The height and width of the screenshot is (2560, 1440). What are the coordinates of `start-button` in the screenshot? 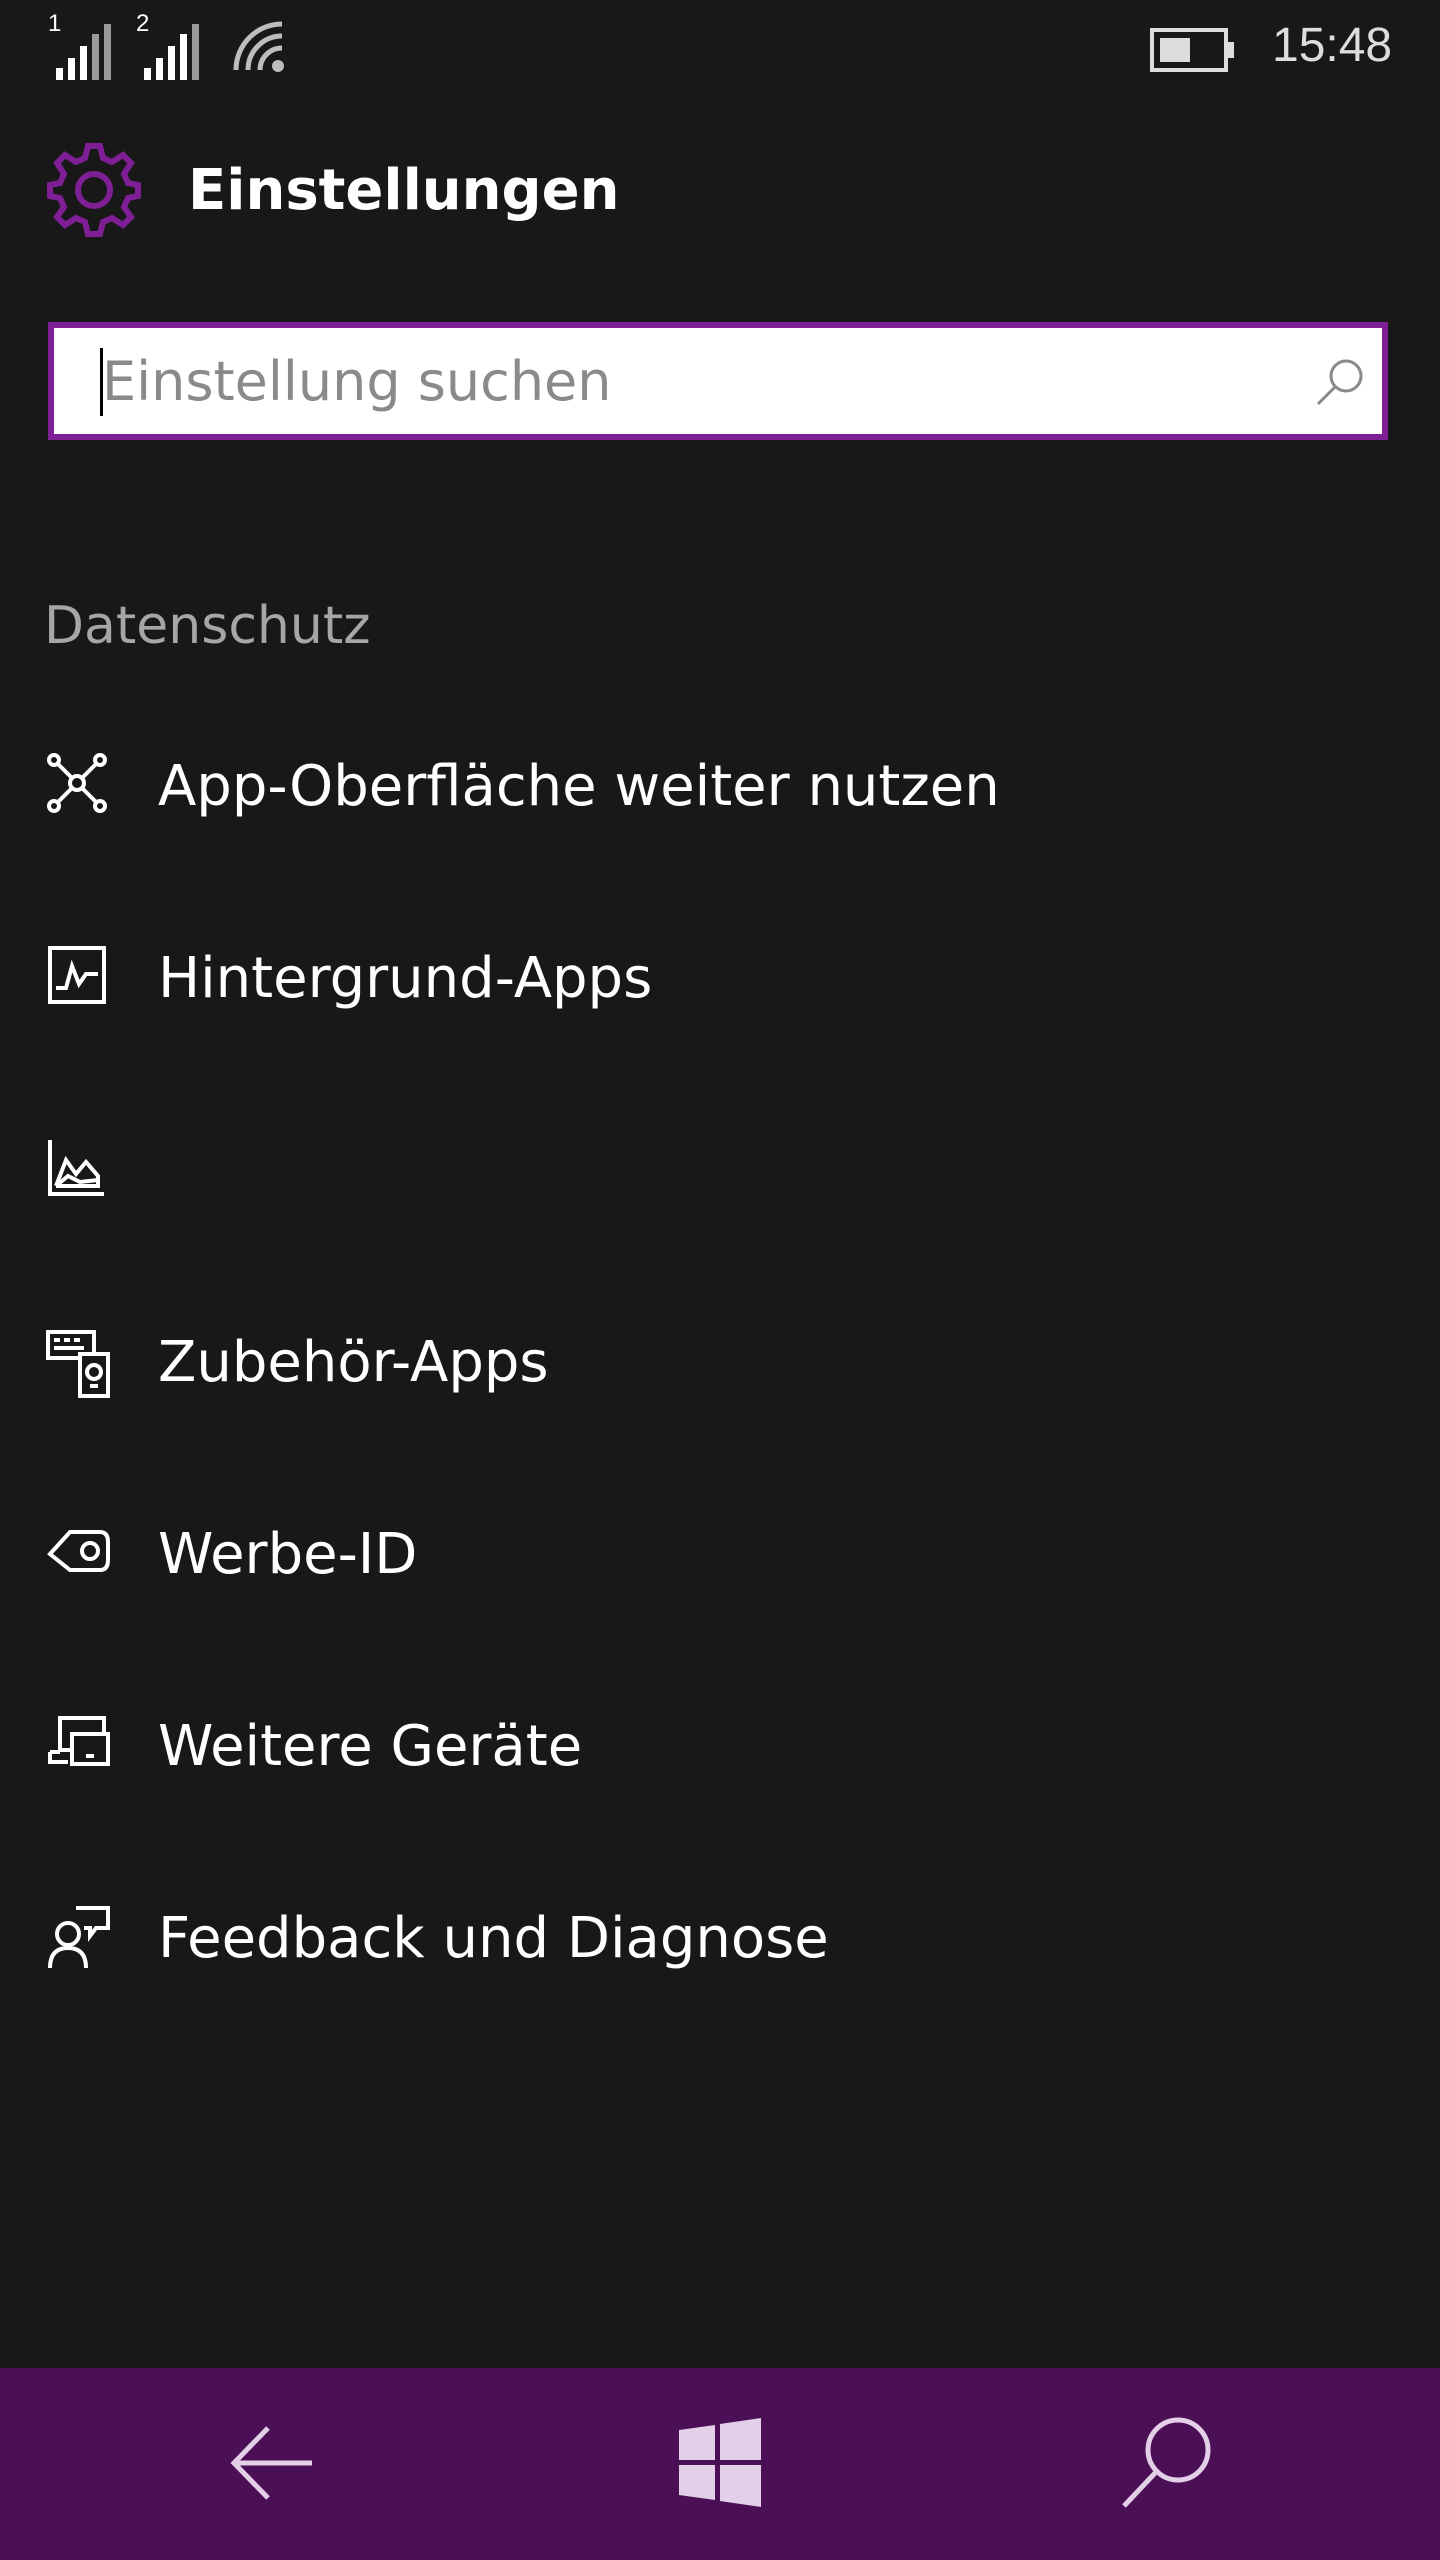 It's located at (720, 2463).